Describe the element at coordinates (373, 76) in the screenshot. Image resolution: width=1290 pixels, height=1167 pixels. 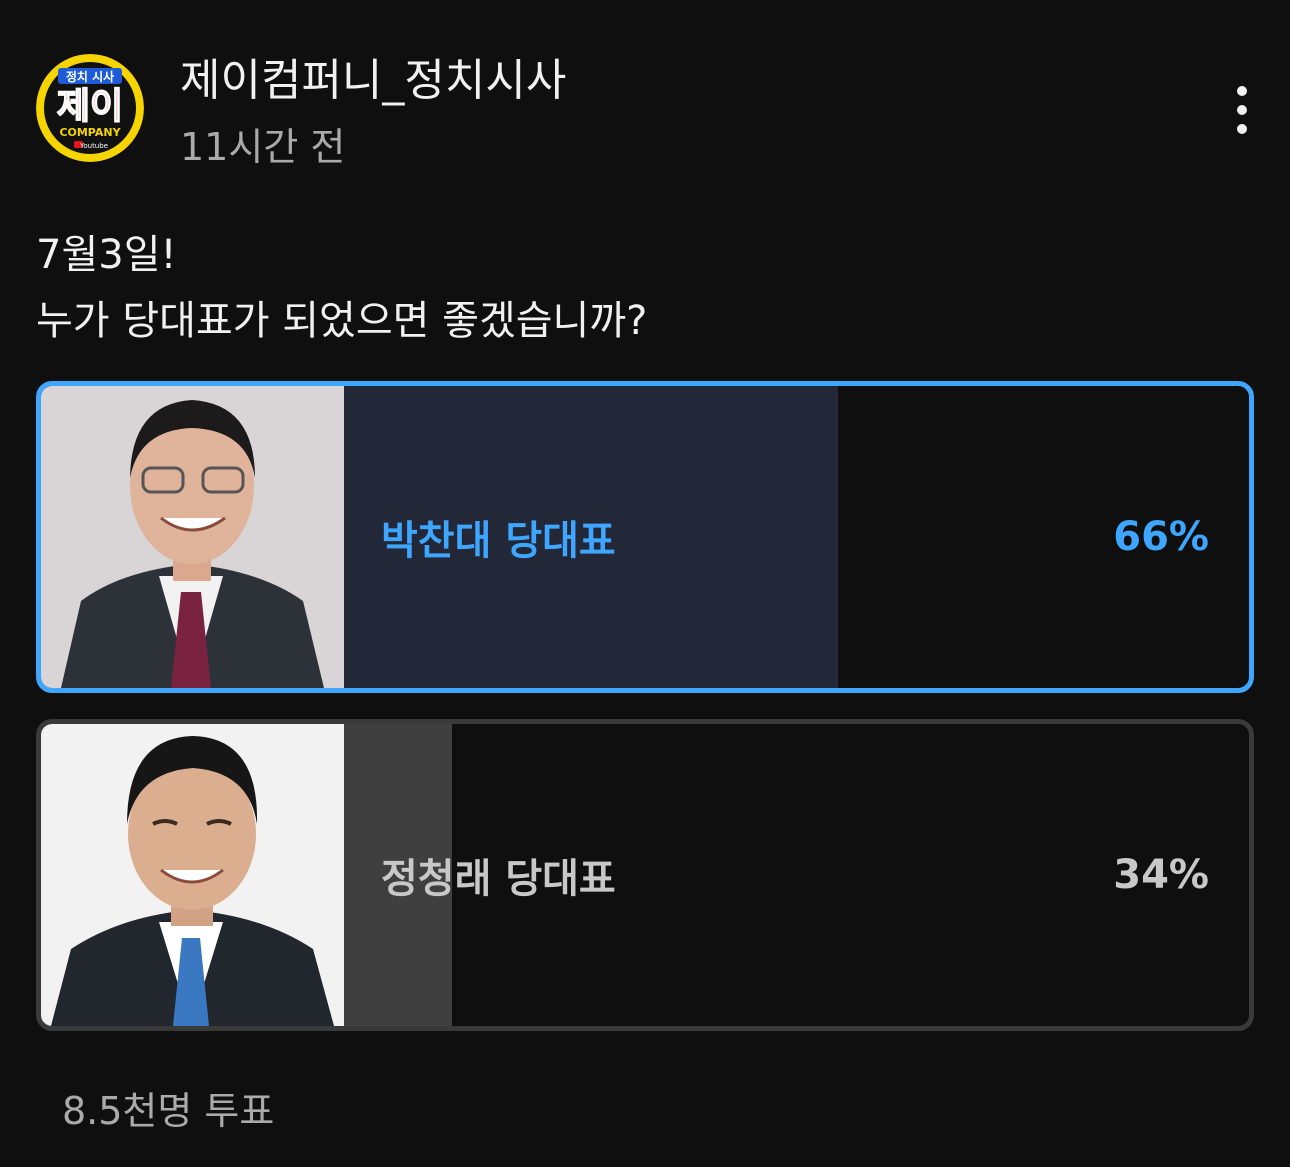
I see `channel-name: 제이컴퍼니_정치시사` at that location.